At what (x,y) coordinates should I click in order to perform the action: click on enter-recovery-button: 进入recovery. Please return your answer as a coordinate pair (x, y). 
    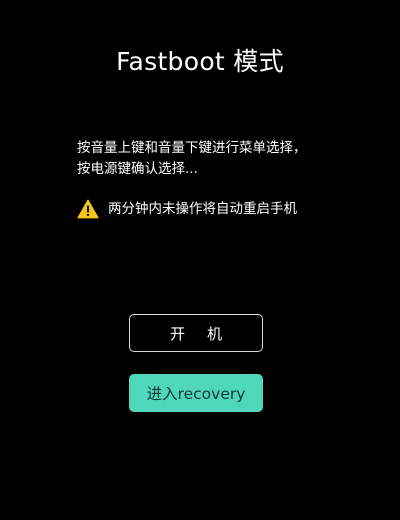
    Looking at the image, I should click on (196, 393).